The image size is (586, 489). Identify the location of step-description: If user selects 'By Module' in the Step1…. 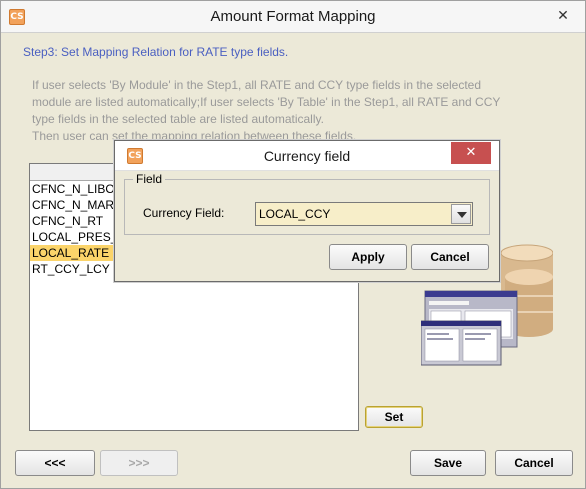
(282, 111).